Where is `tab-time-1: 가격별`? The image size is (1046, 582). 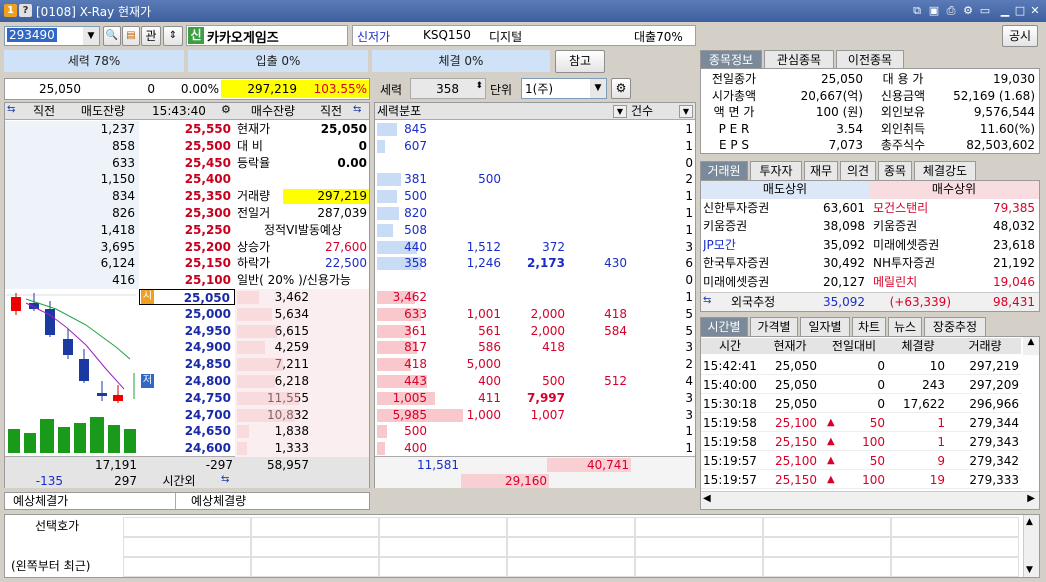
tab-time-1: 가격별 is located at coordinates (774, 326).